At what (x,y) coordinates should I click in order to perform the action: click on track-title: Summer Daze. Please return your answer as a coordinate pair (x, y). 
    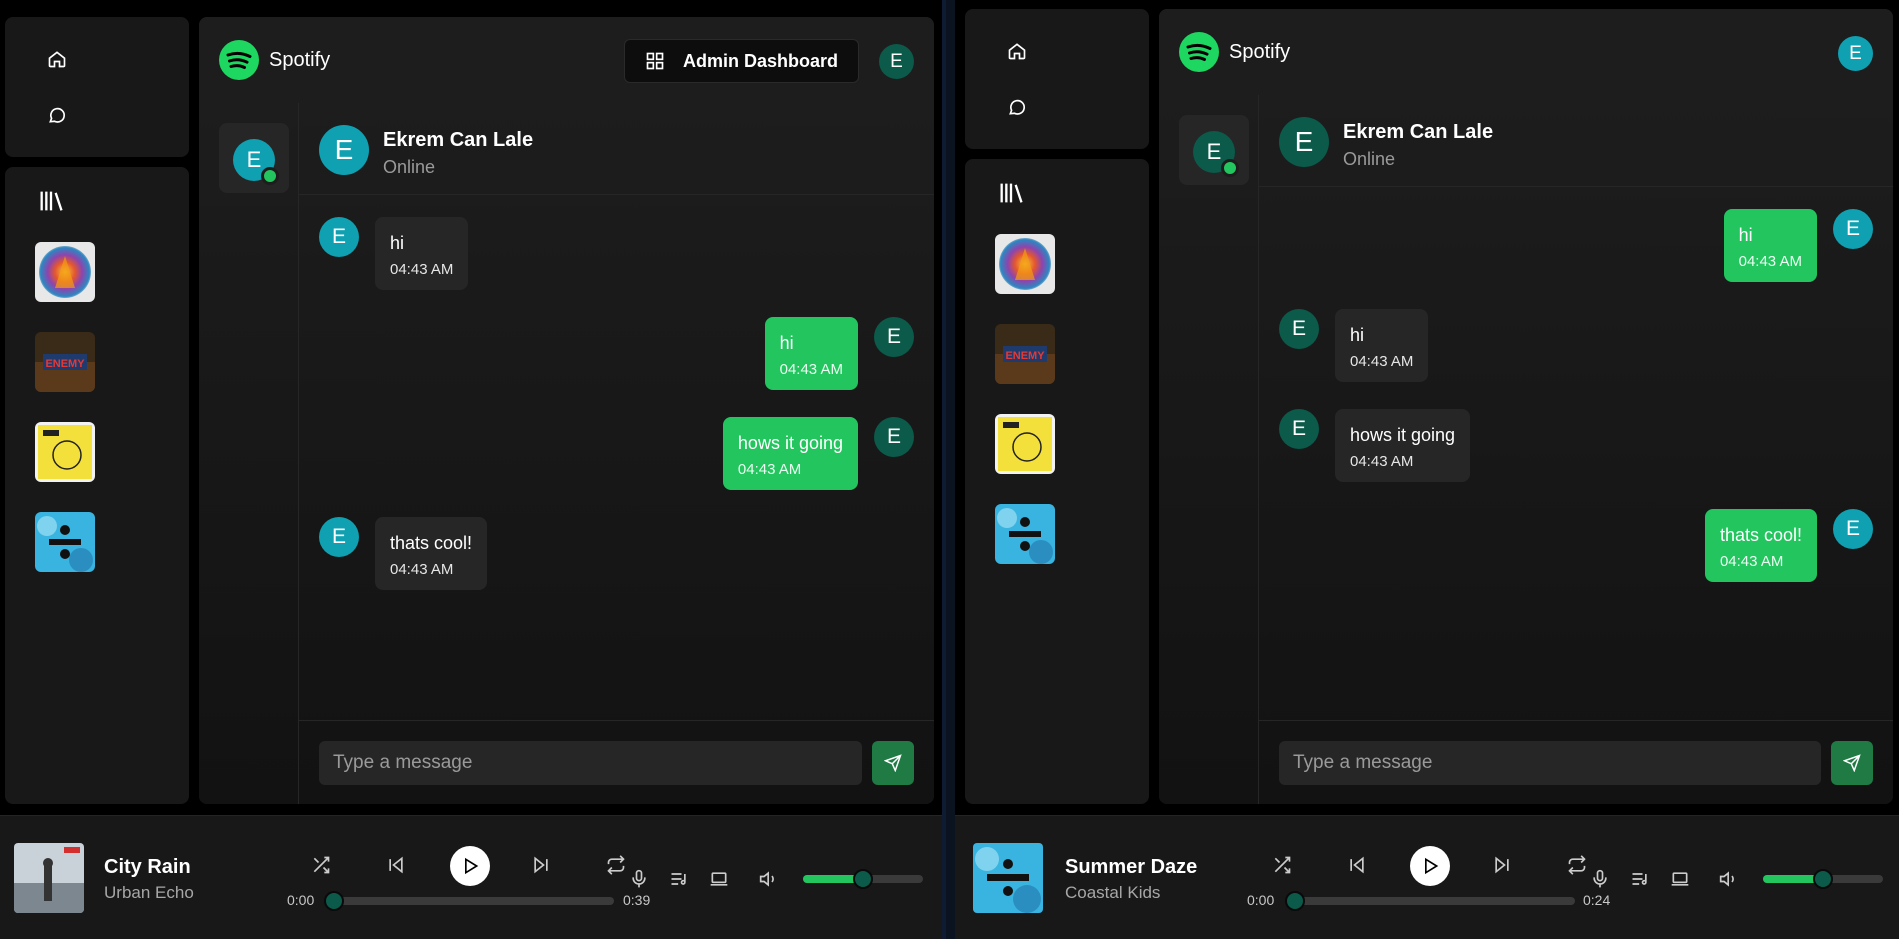
    Looking at the image, I should click on (1131, 867).